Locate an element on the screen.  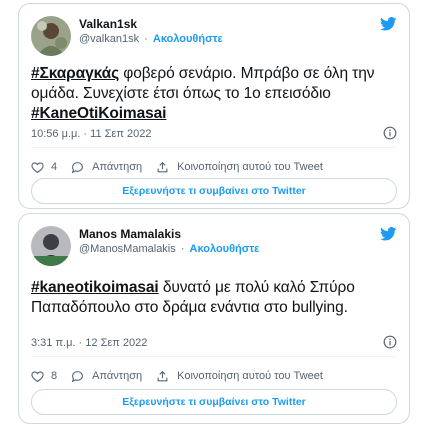
timestamp: 10:56 μ.μ. · 11 Σεπ 2022 is located at coordinates (91, 134).